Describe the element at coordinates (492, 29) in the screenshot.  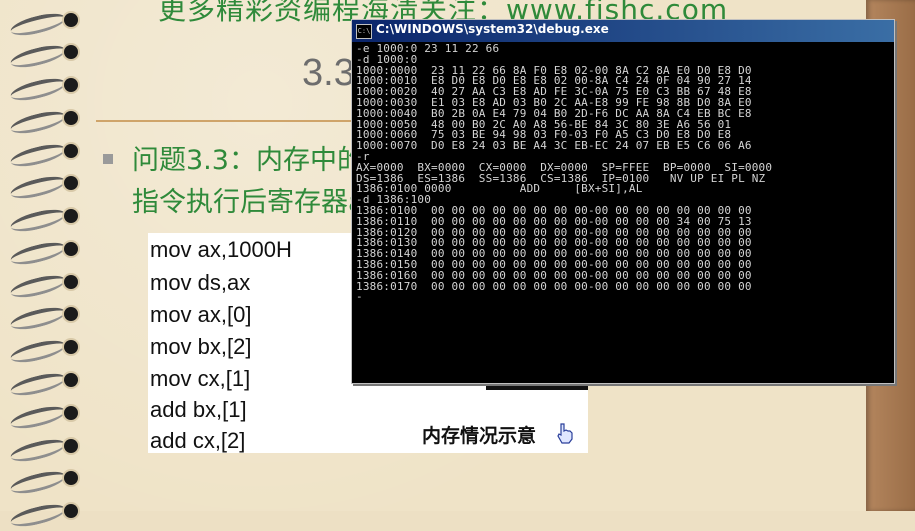
I see `console-title: C:\WINDOWS\system32\debug.exe` at that location.